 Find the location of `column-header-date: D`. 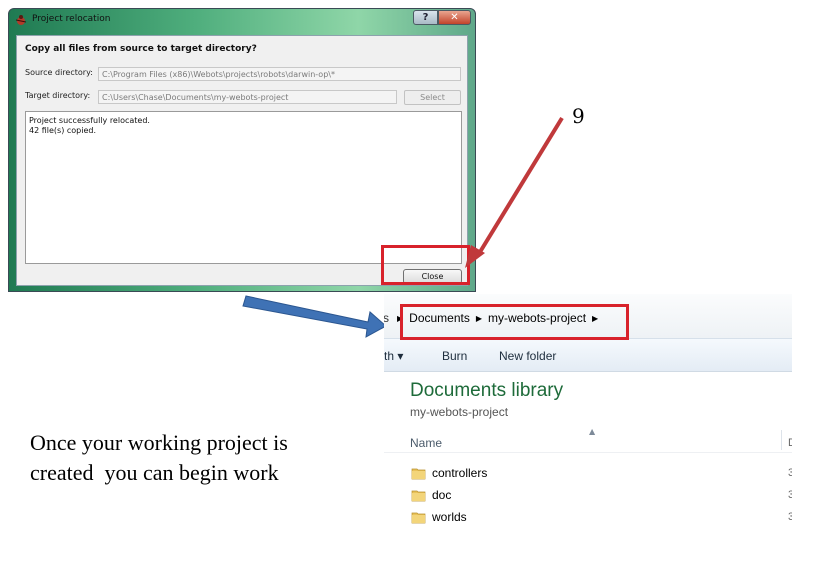

column-header-date: D is located at coordinates (790, 443).